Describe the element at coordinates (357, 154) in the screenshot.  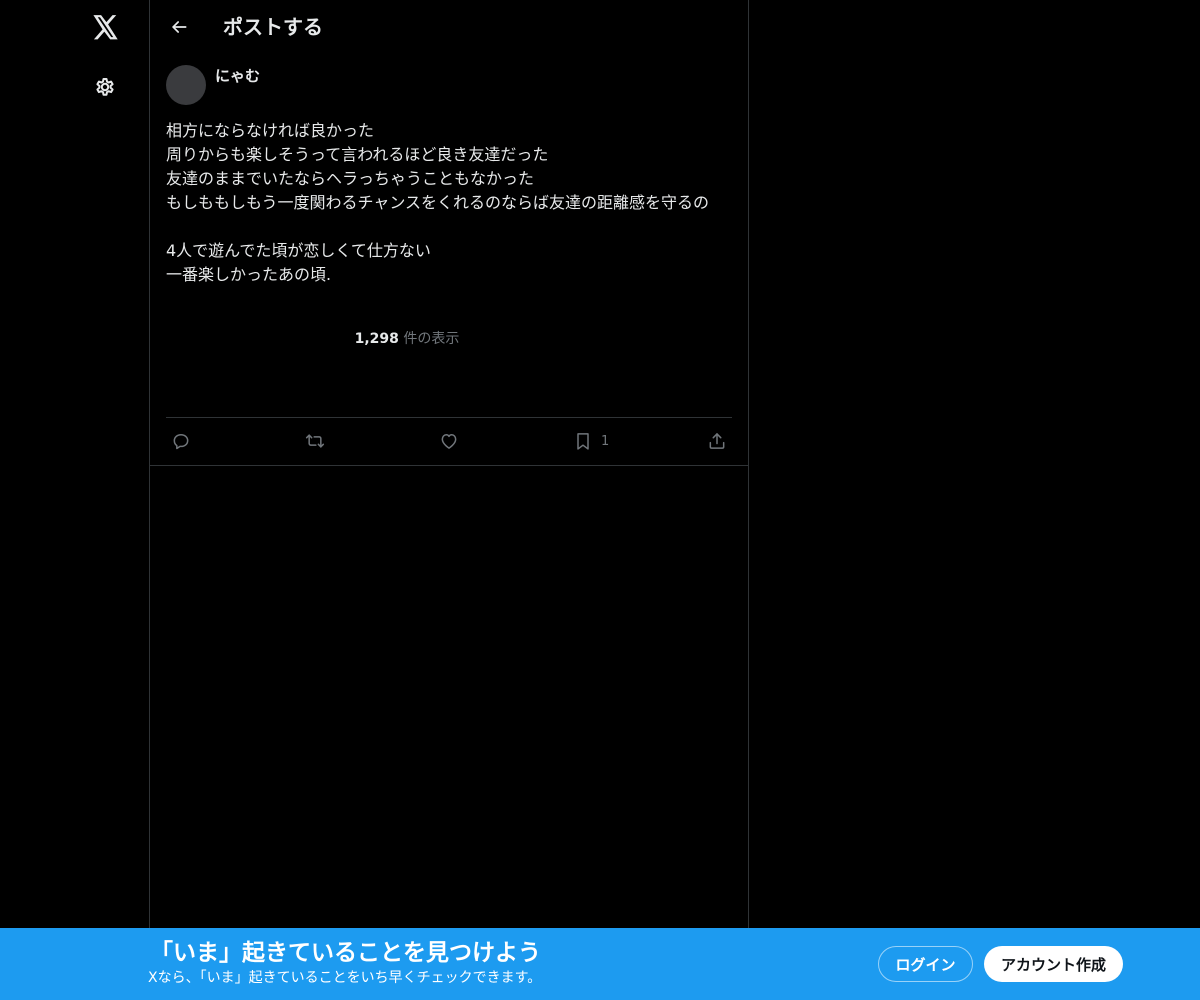
I see `post-text-line: 周りからも楽しそうって言われるほど良き友達だった` at that location.